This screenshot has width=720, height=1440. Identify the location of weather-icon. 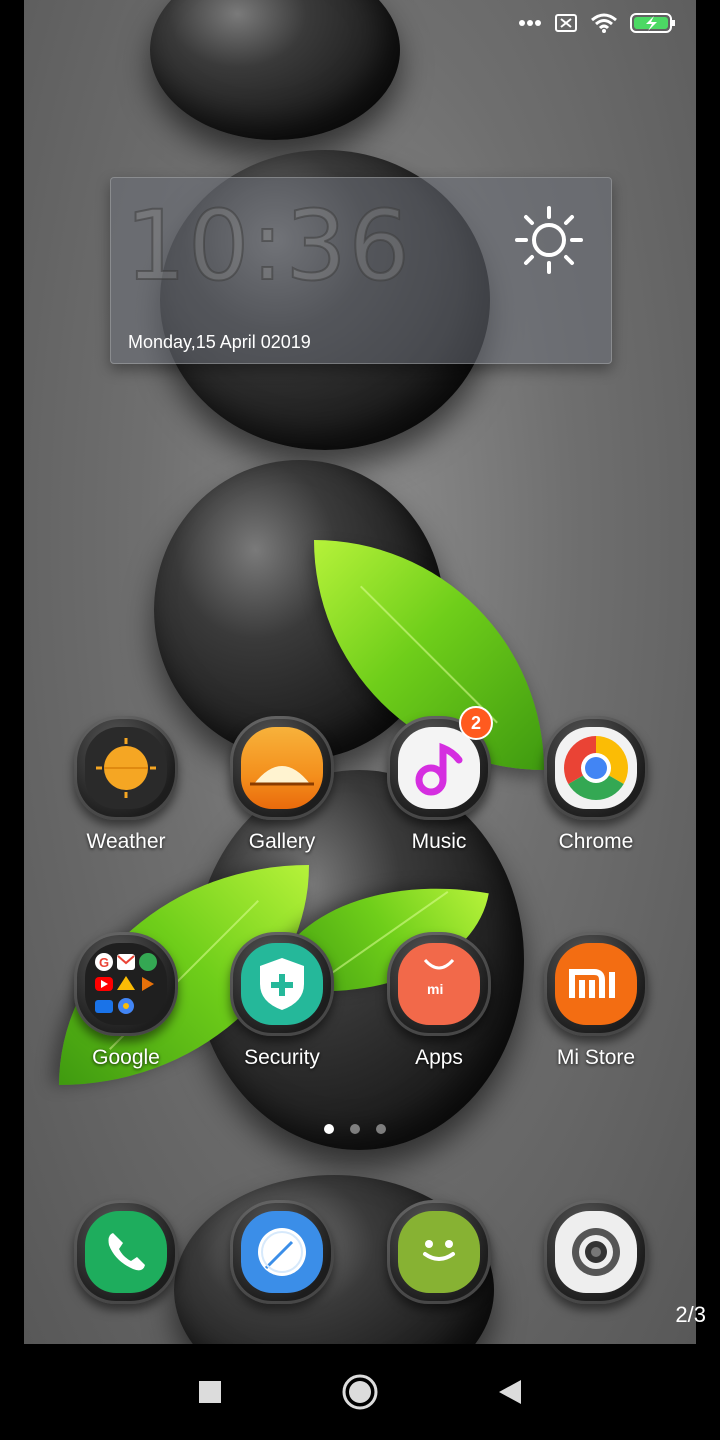
(126, 768).